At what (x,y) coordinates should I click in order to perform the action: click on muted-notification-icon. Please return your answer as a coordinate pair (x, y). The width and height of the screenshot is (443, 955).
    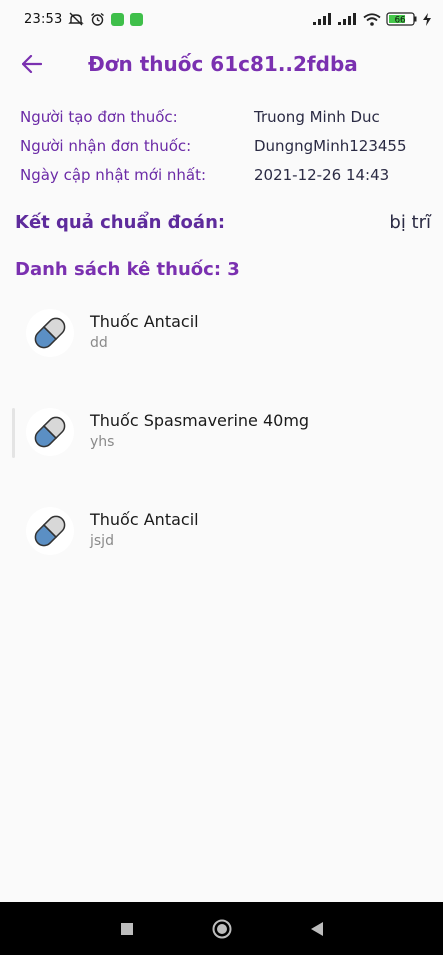
    Looking at the image, I should click on (76, 19).